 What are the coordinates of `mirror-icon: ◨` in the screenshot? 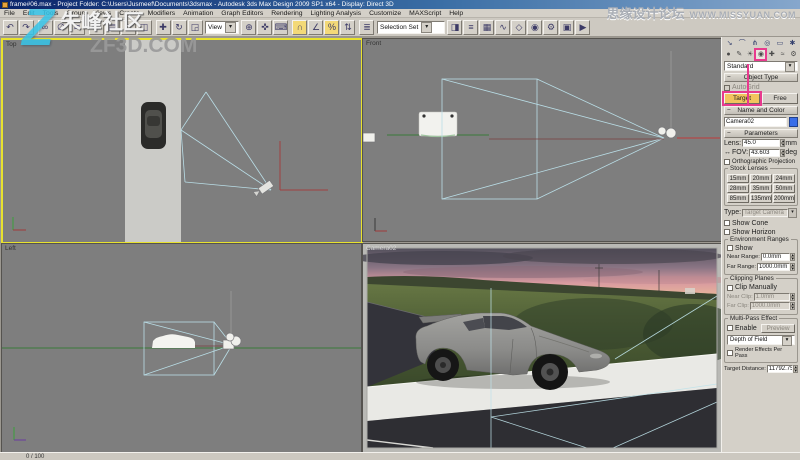 It's located at (455, 27).